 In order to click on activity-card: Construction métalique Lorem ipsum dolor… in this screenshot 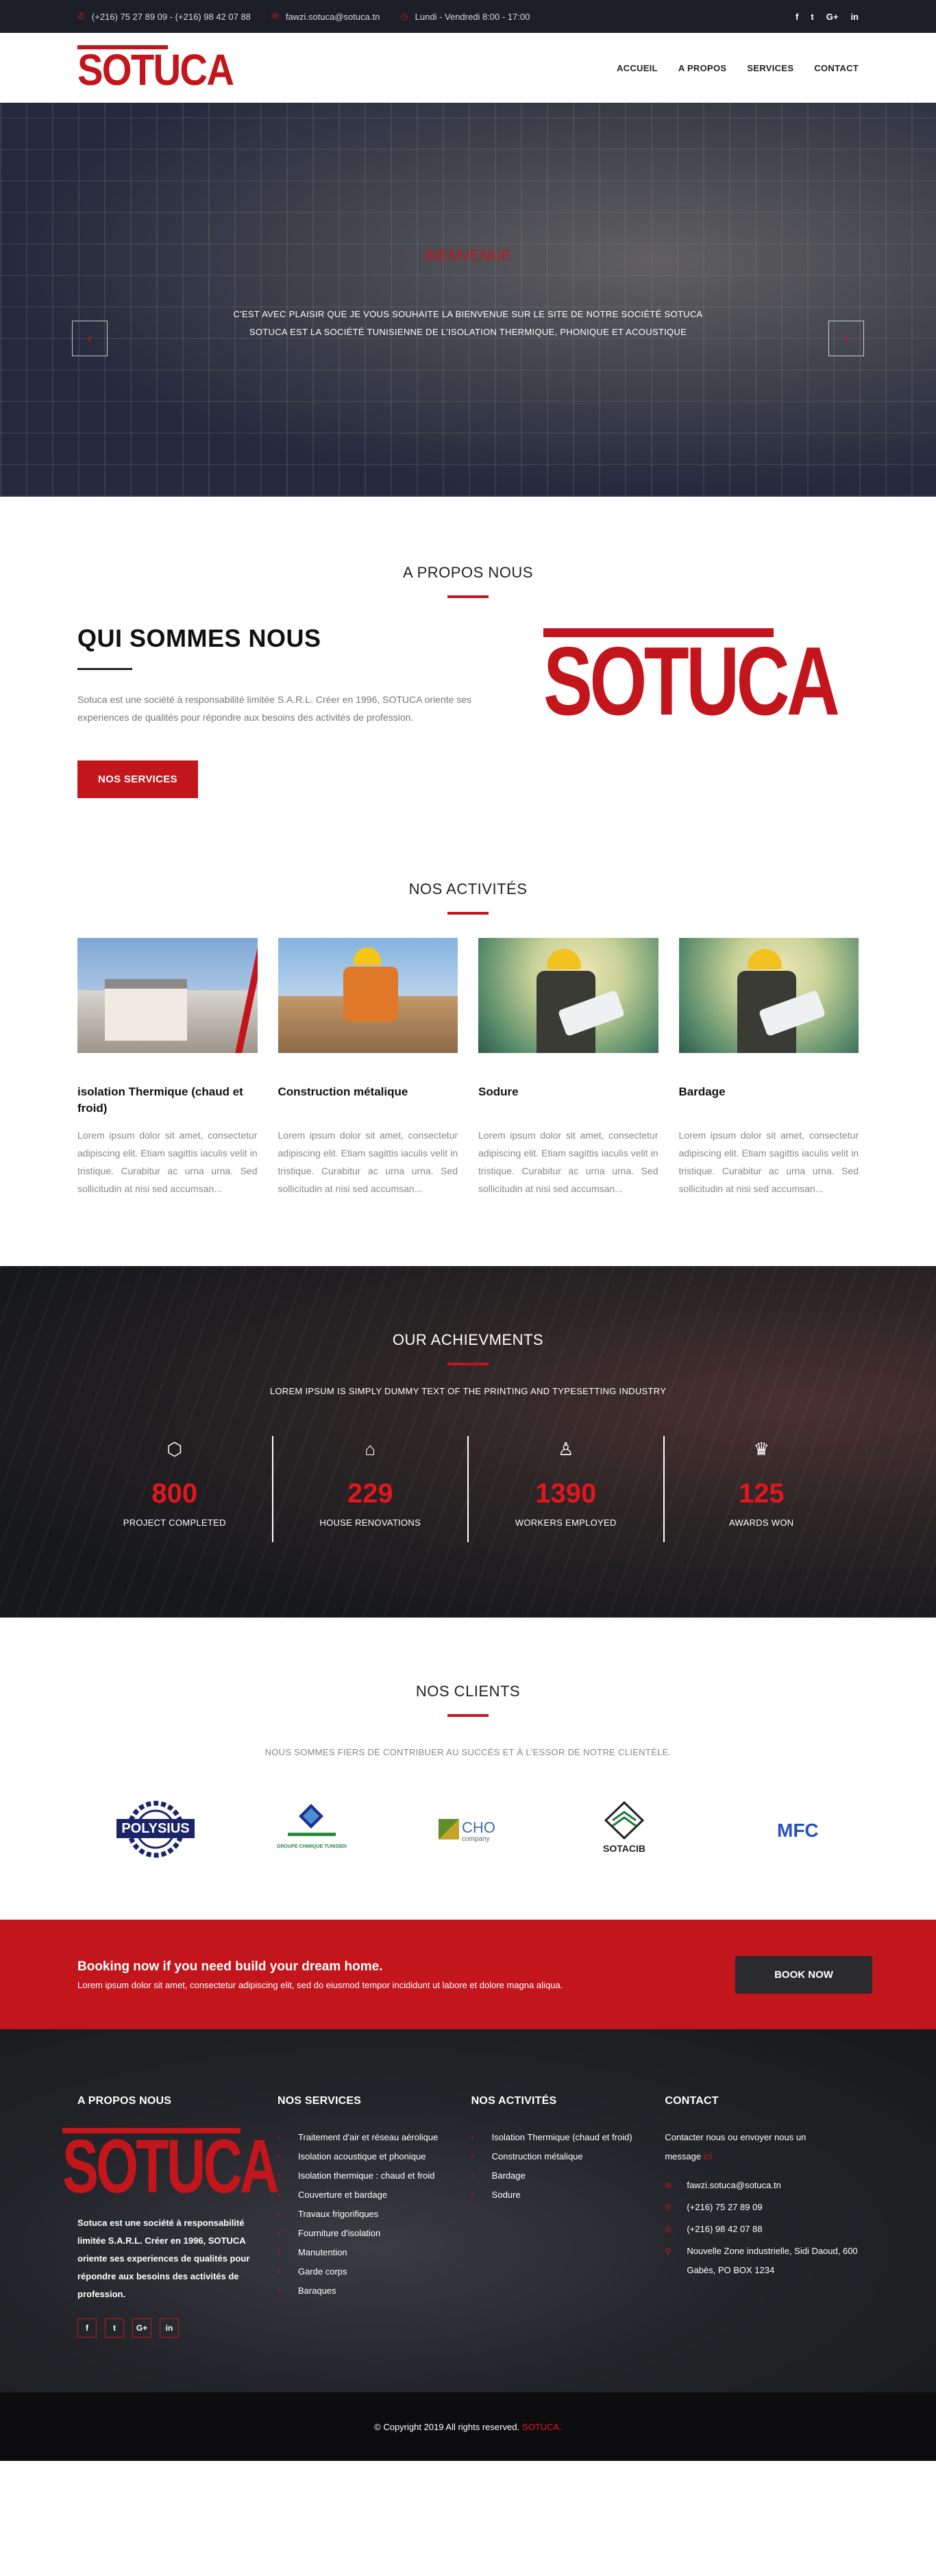, I will do `click(368, 1068)`.